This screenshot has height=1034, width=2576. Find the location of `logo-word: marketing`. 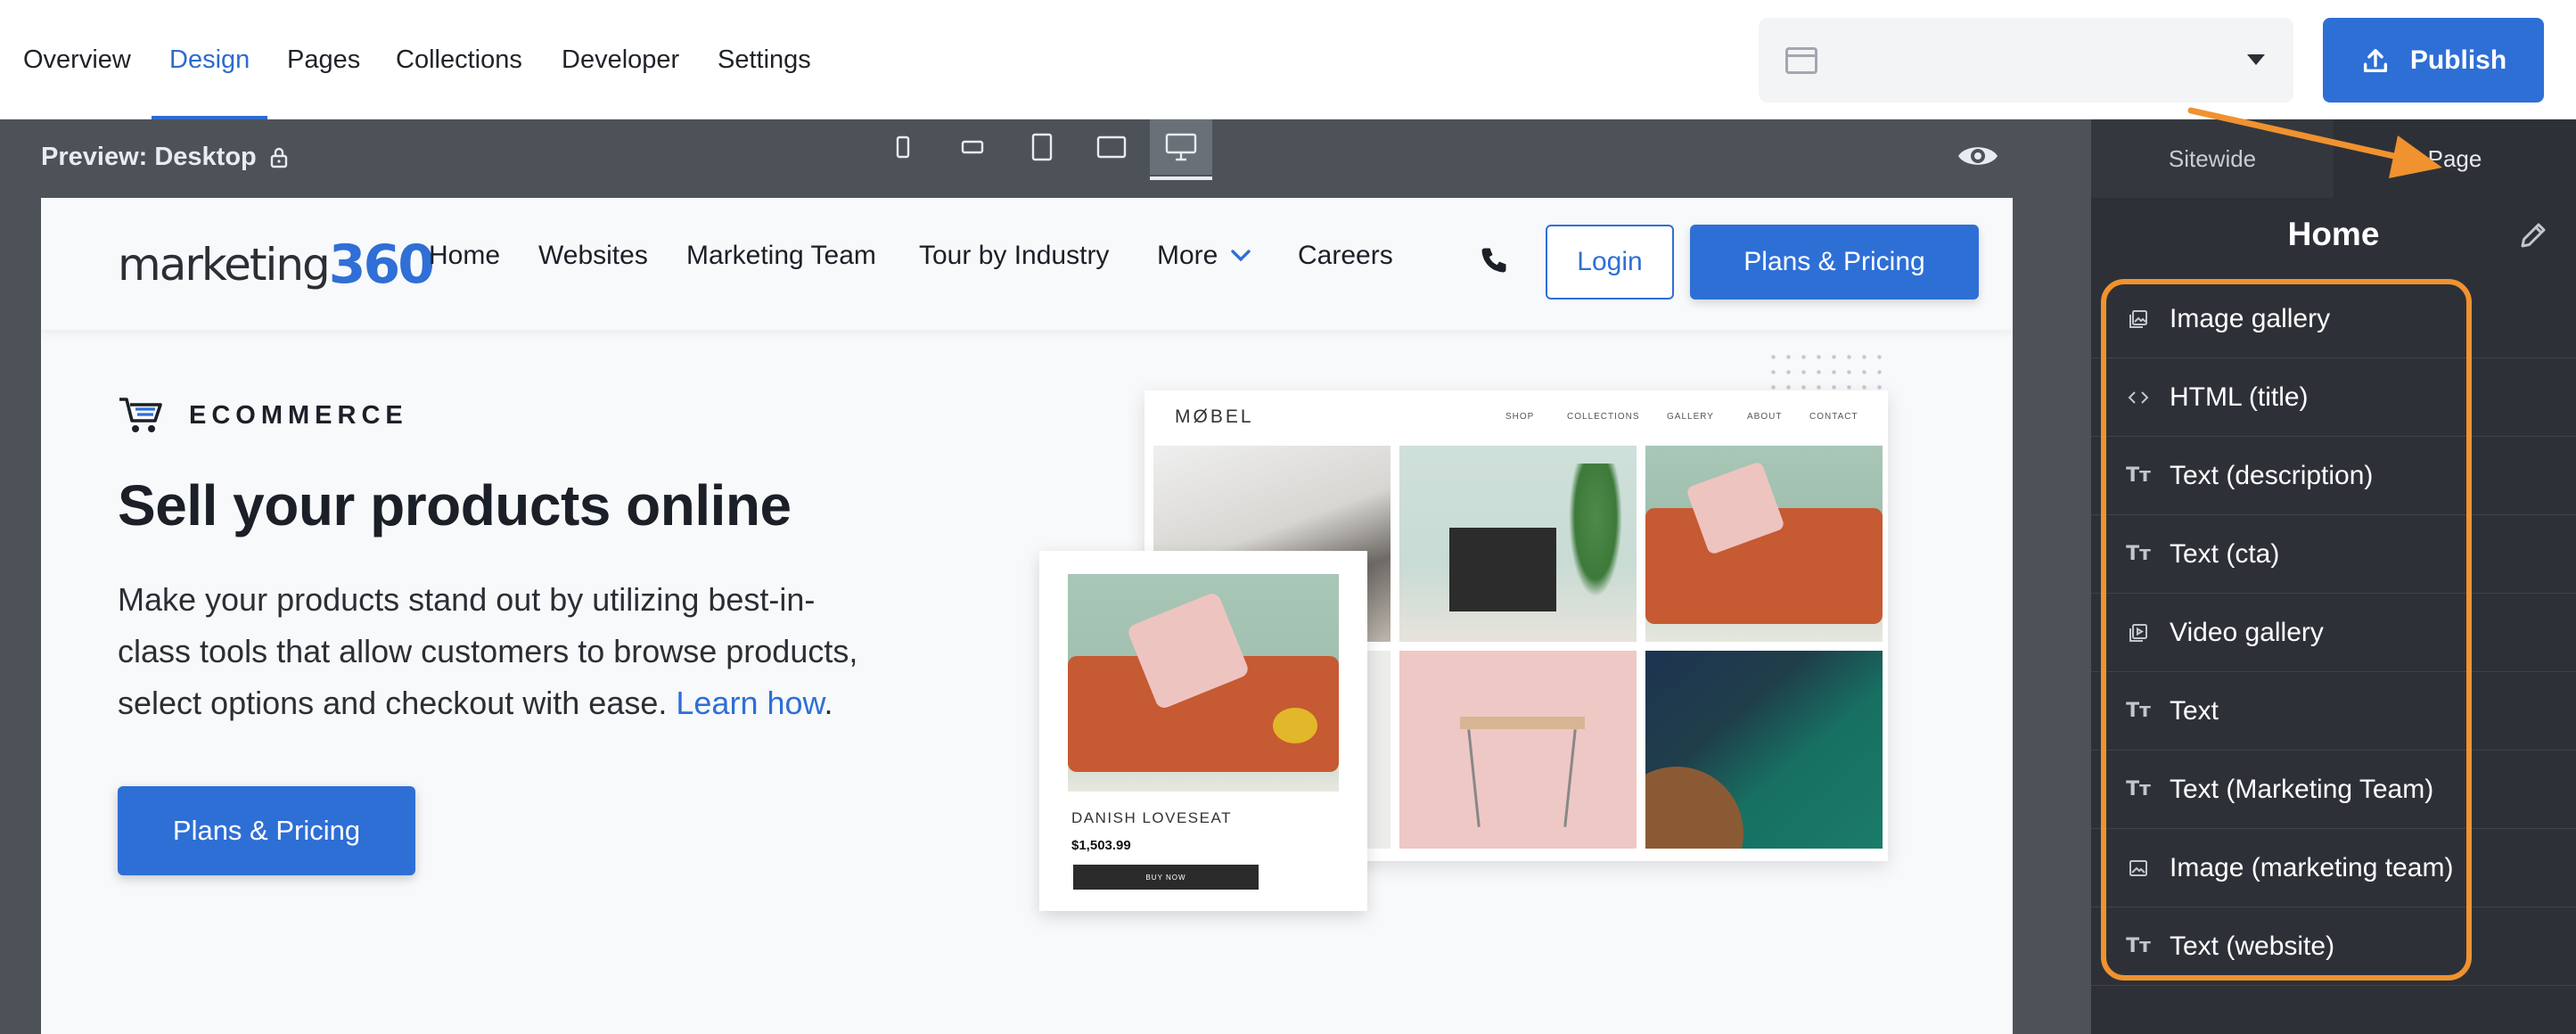

logo-word: marketing is located at coordinates (225, 265).